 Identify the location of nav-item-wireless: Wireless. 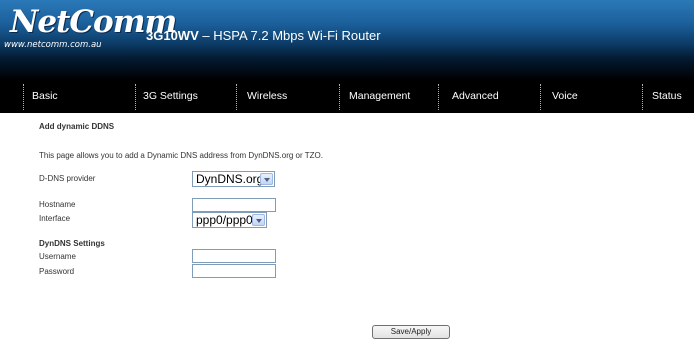
(267, 96).